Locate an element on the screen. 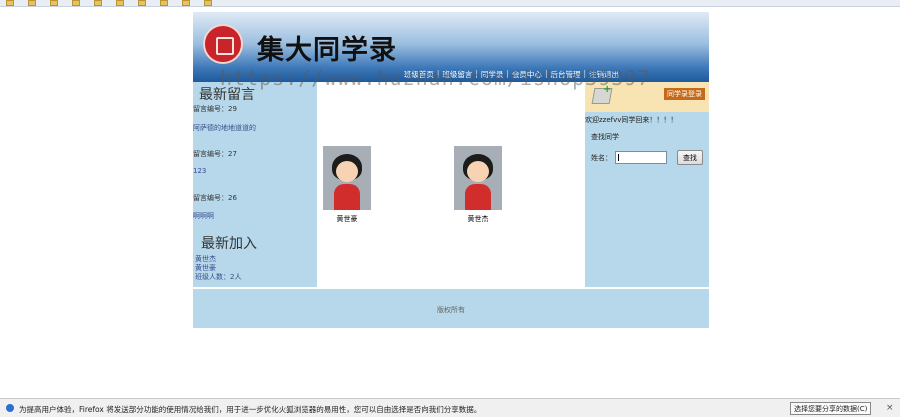  search-row: 姓名： 查找 is located at coordinates (647, 157).